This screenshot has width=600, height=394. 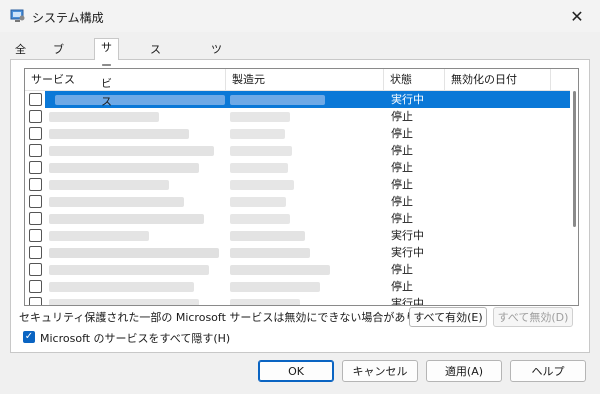 I want to click on tab-services: サービス, so click(x=106, y=73).